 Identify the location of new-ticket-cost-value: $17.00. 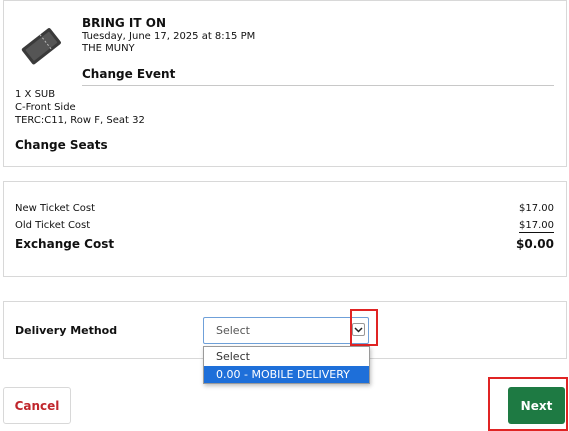
(536, 208).